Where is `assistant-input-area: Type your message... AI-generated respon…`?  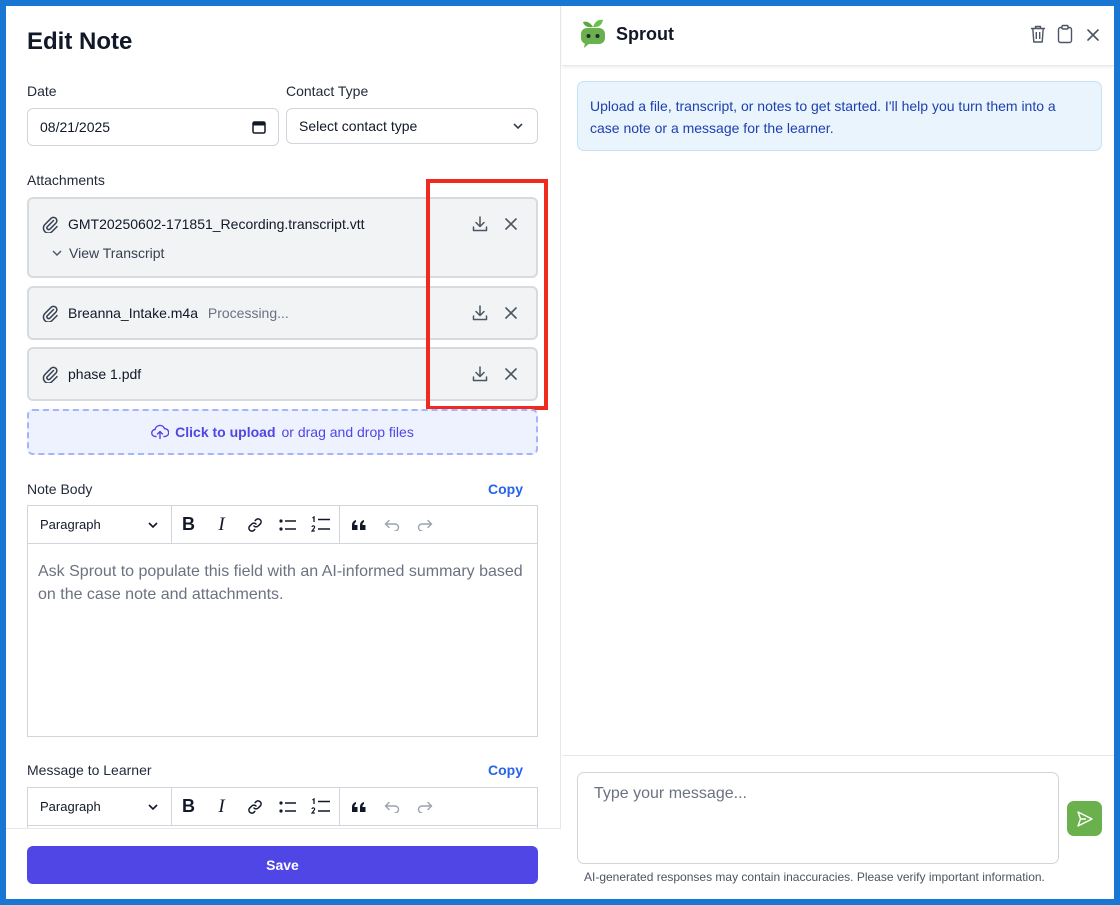
assistant-input-area: Type your message... AI-generated respon… is located at coordinates (838, 827).